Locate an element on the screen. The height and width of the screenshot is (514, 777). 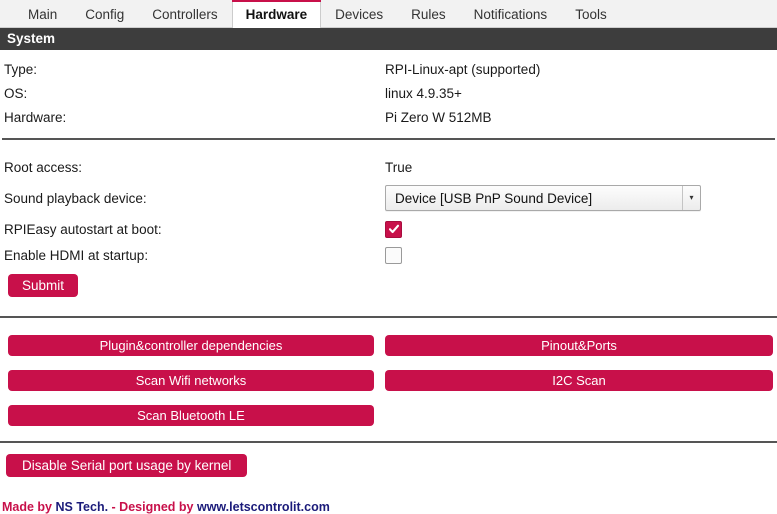
info-label-hardware: Hardware: is located at coordinates (35, 117).